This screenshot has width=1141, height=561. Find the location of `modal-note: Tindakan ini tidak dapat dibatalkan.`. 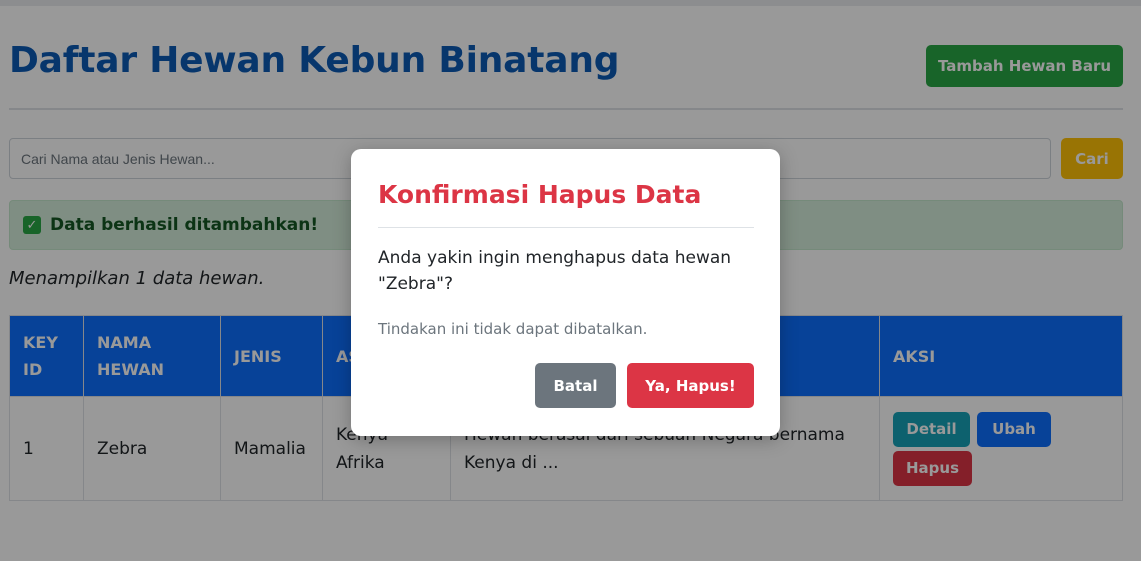

modal-note: Tindakan ini tidak dapat dibatalkan. is located at coordinates (513, 329).